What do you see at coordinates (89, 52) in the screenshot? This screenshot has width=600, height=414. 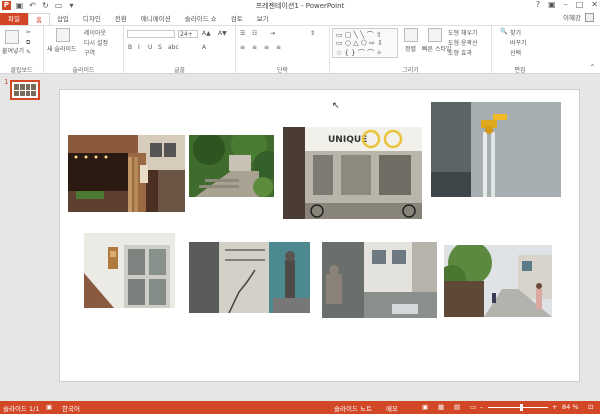 I see `section-button: 구역` at bounding box center [89, 52].